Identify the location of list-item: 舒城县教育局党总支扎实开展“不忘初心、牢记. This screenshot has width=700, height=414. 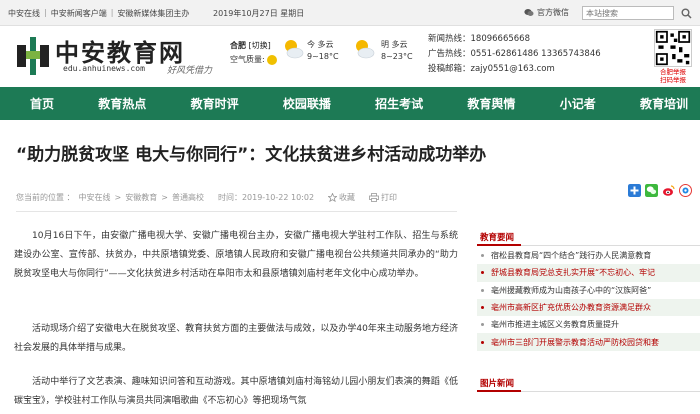
(588, 273).